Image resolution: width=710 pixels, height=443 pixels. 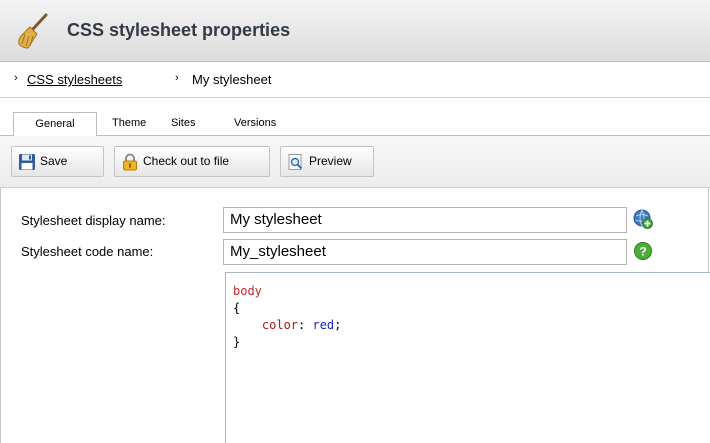 What do you see at coordinates (255, 124) in the screenshot?
I see `tab-versions: Versions` at bounding box center [255, 124].